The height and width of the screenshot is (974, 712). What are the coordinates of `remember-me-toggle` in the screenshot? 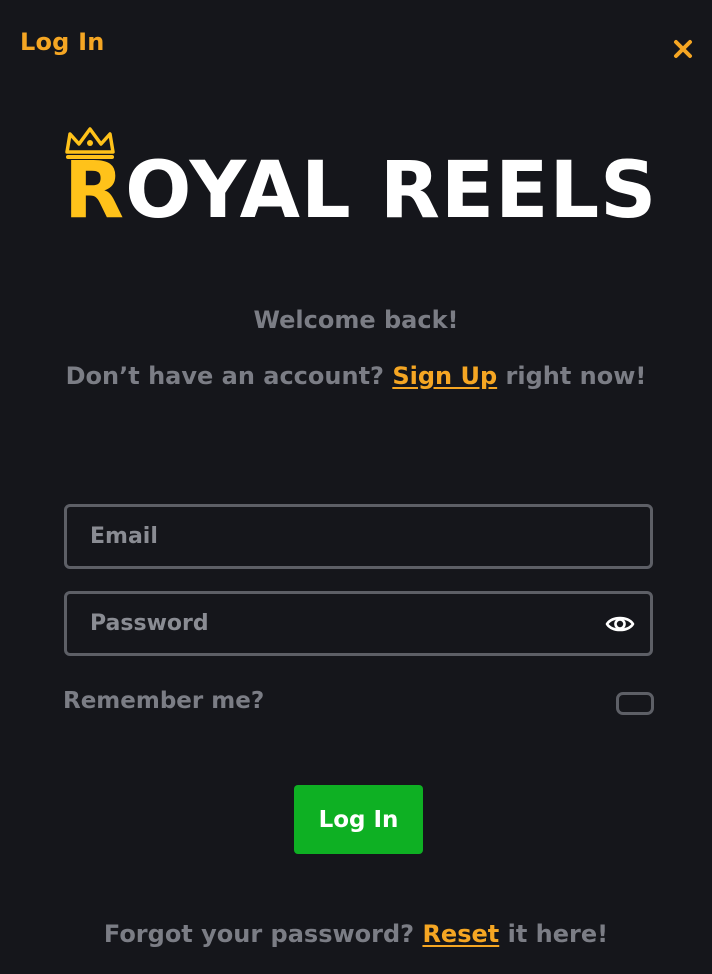 It's located at (635, 703).